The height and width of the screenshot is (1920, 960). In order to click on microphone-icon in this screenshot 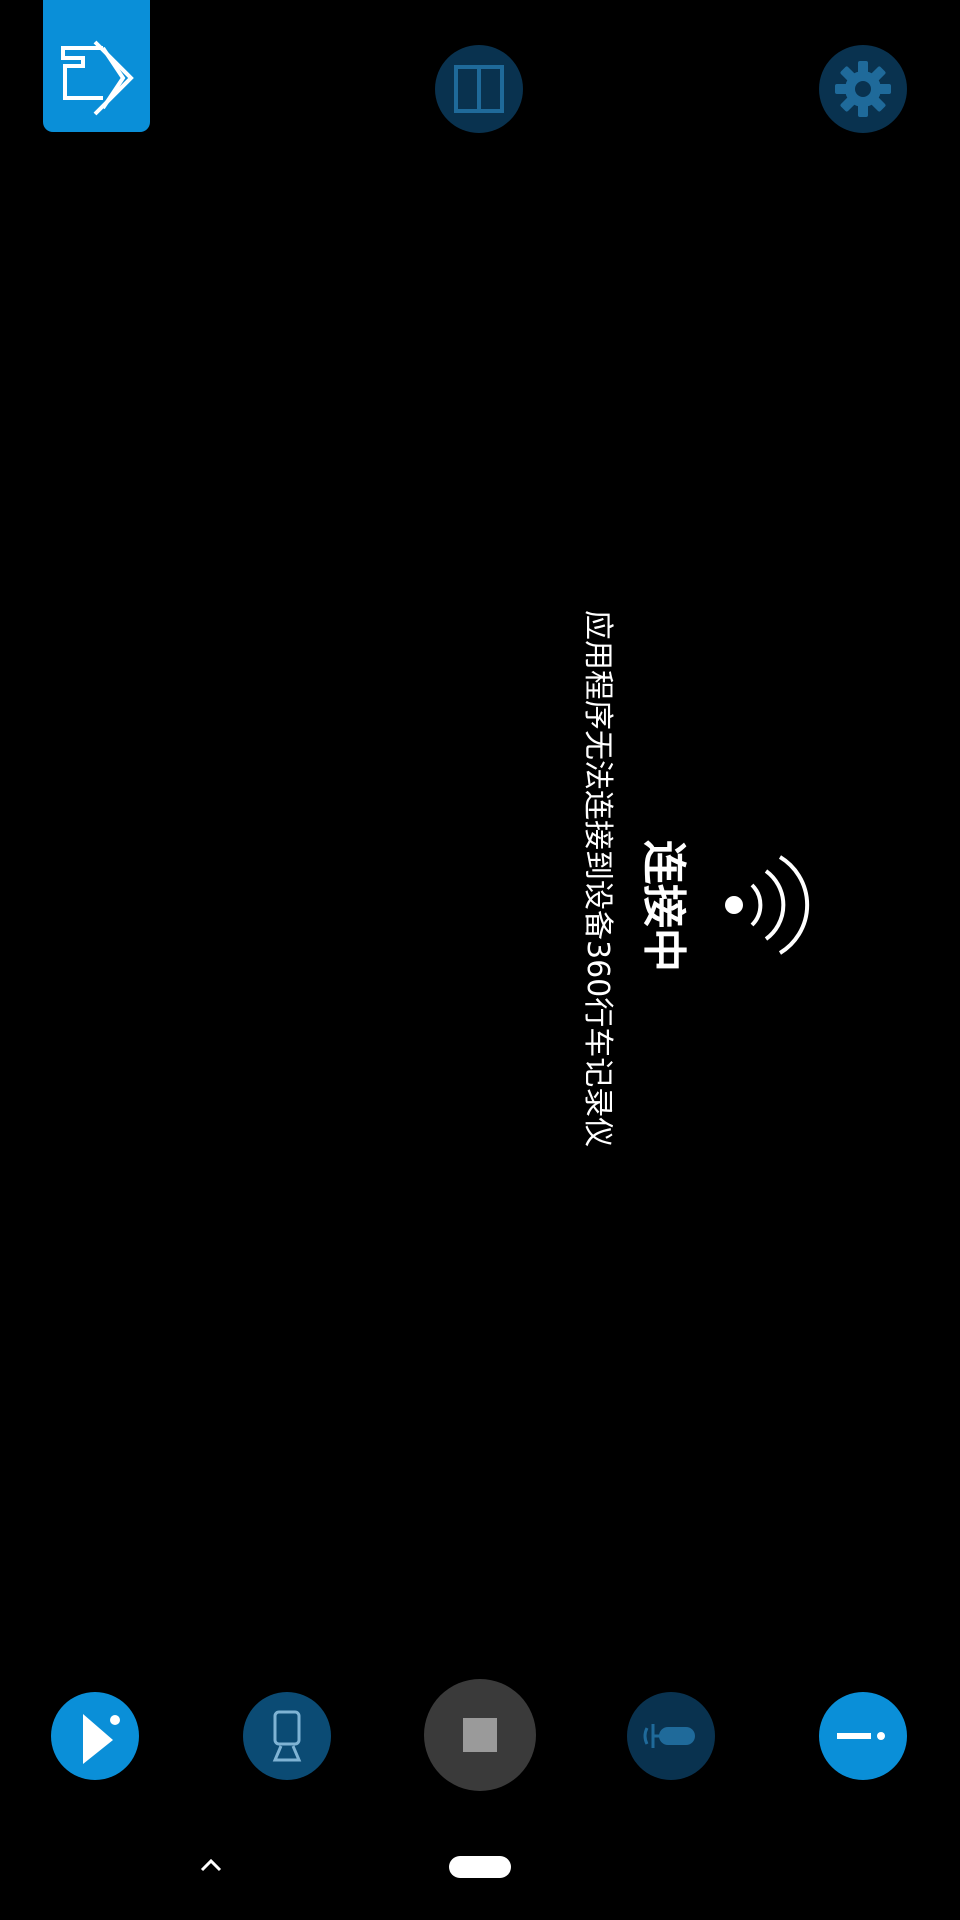, I will do `click(669, 1736)`.